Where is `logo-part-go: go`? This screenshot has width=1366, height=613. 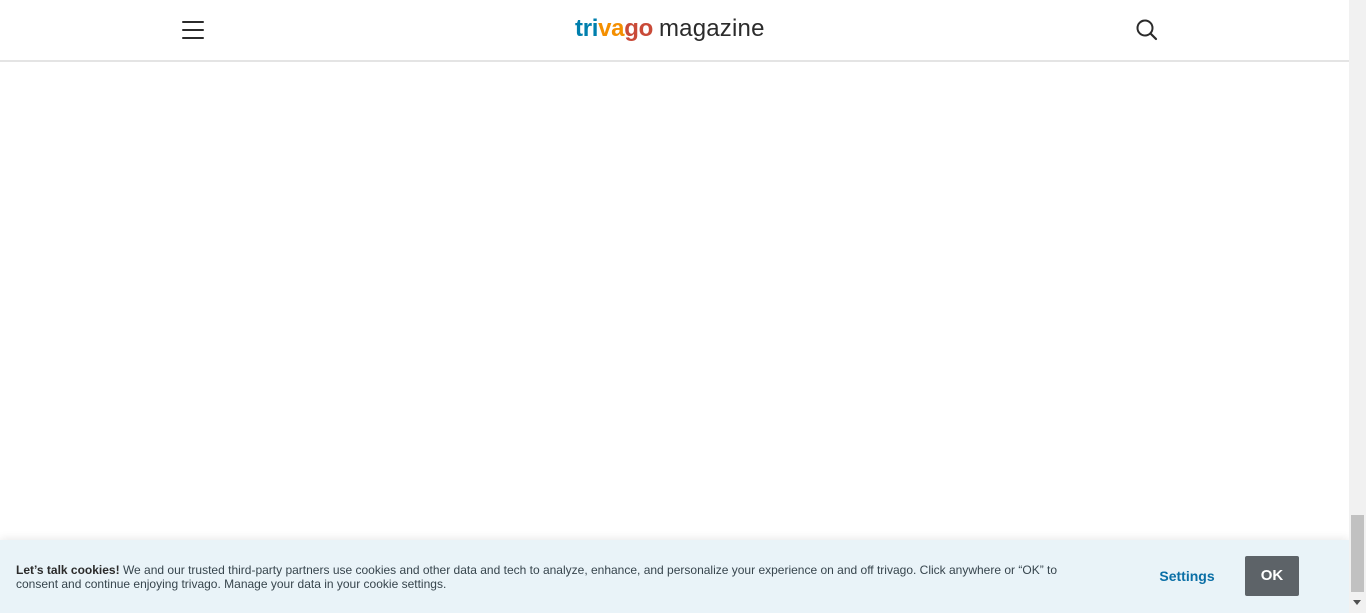
logo-part-go: go is located at coordinates (638, 28).